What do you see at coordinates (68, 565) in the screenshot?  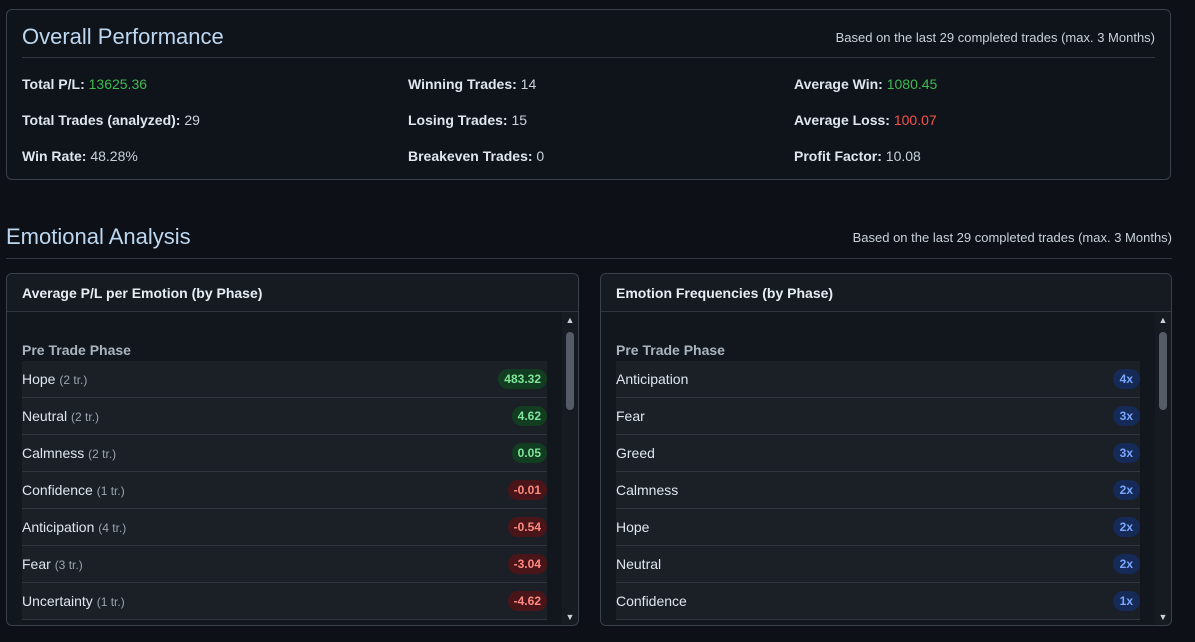 I see `trade-count: (3 tr.)` at bounding box center [68, 565].